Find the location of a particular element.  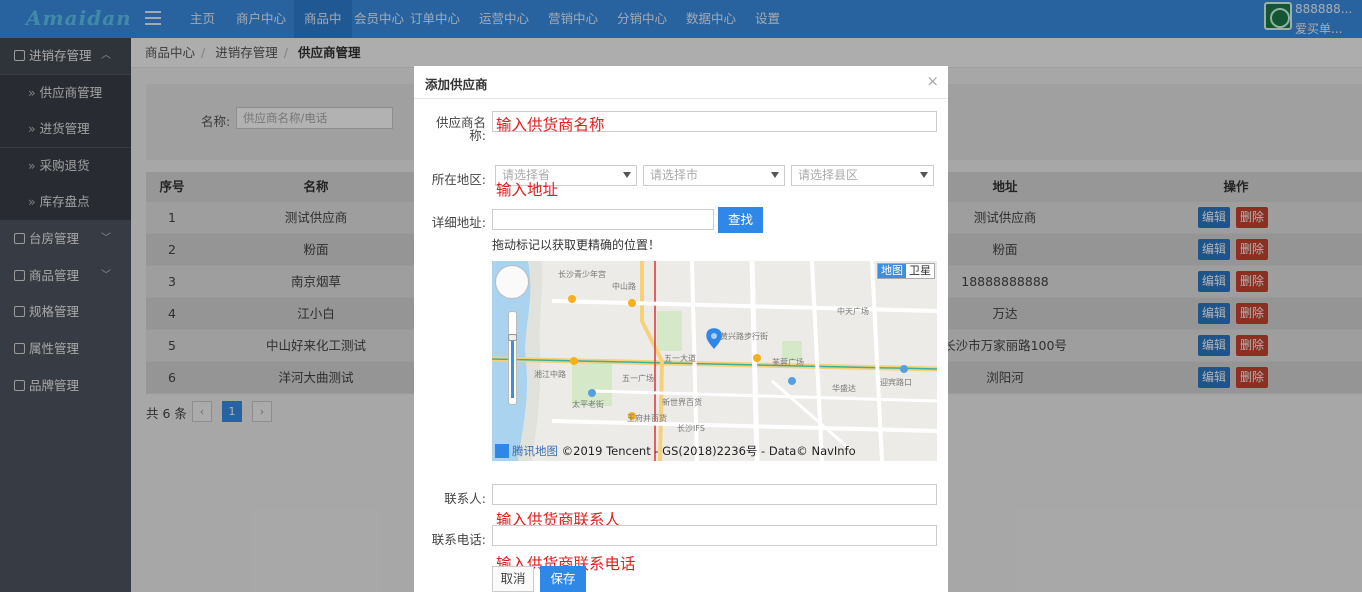

map-label: 五一大道 is located at coordinates (680, 358).